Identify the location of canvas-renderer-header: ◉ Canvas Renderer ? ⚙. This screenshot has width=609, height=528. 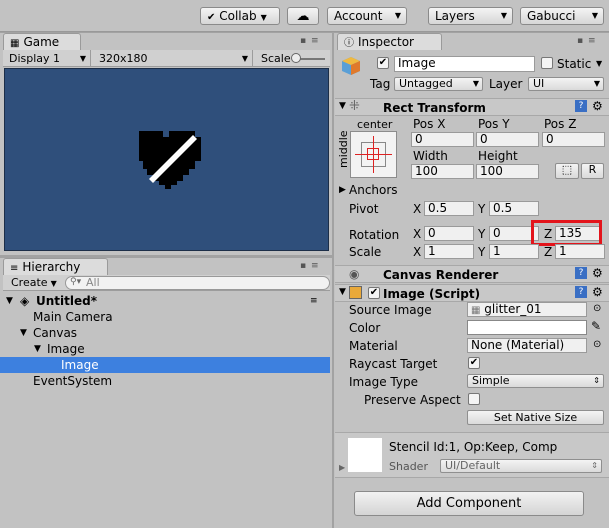
(472, 274).